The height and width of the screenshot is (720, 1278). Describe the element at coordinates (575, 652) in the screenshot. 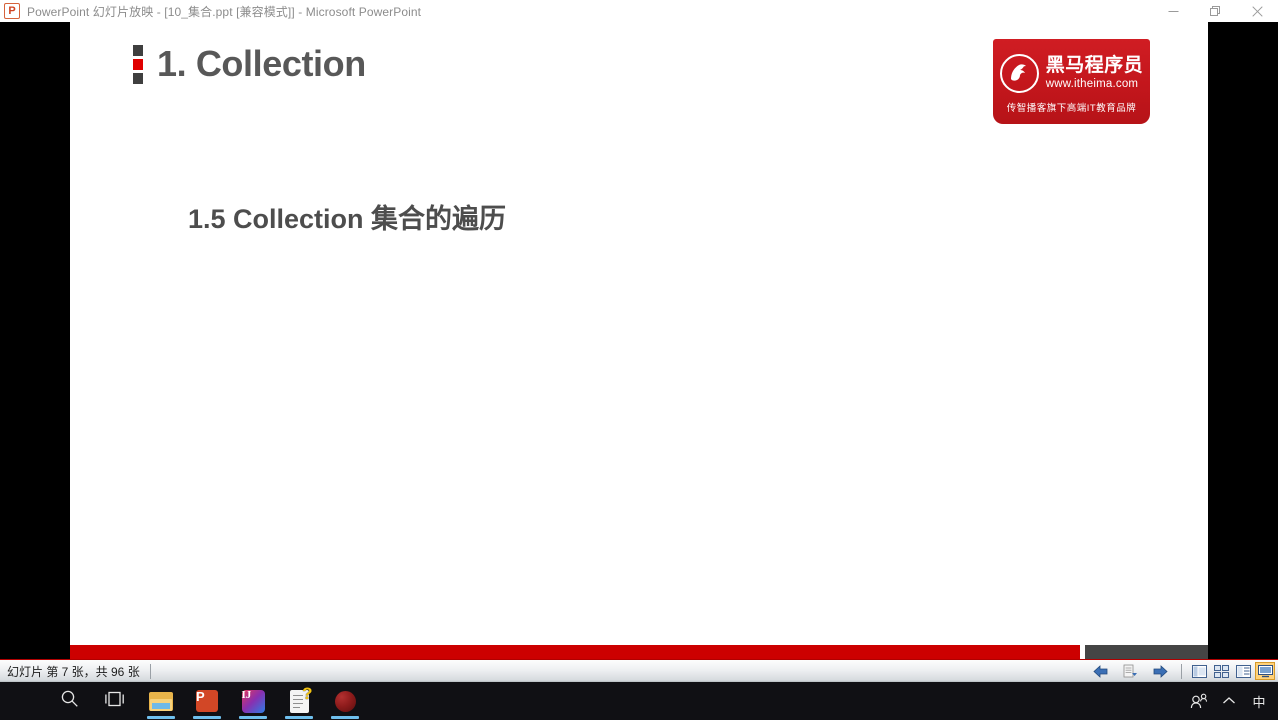

I see `slide-red-accent-bar` at that location.